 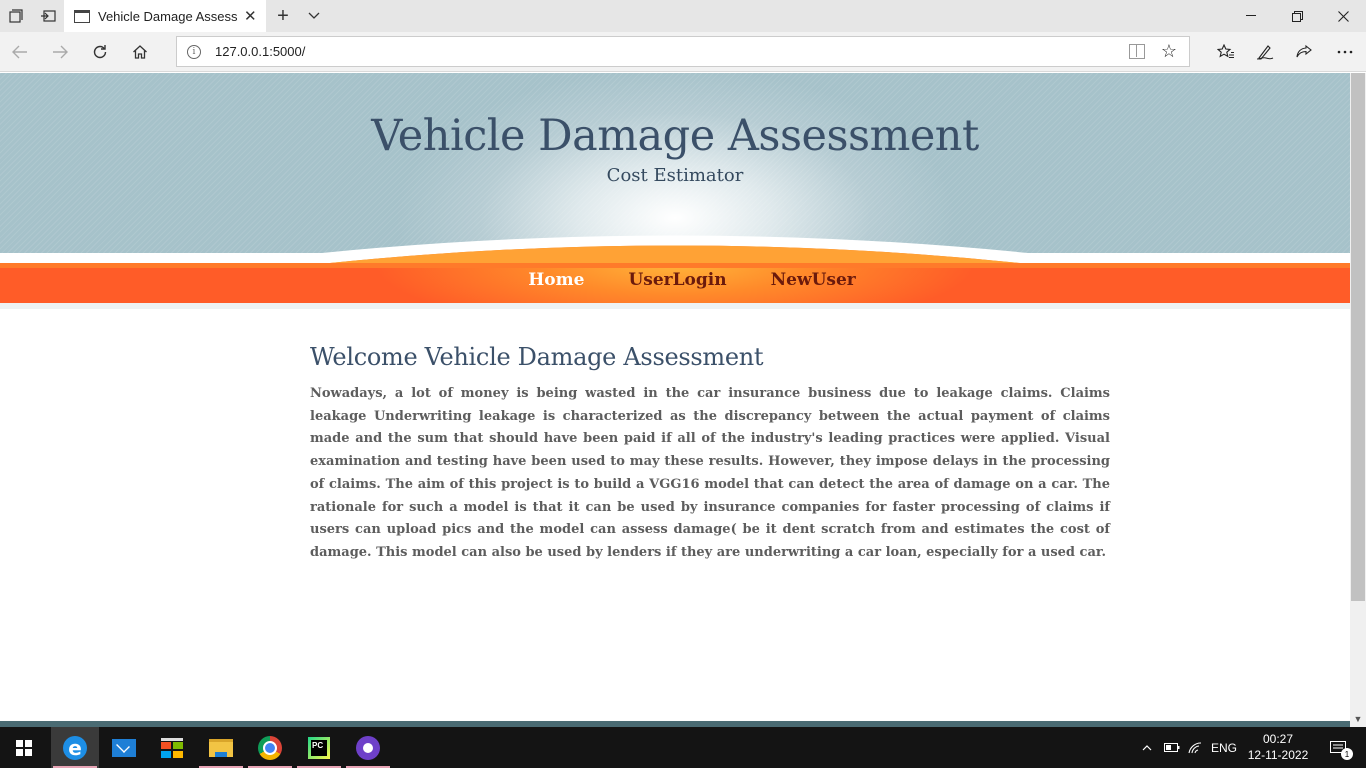 I want to click on battery-icon, so click(x=1172, y=747).